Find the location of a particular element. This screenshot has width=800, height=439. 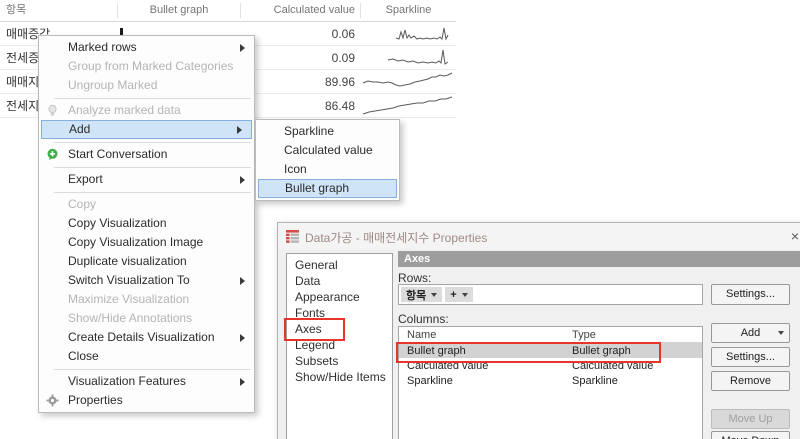

table-visualization-icon is located at coordinates (292, 236).